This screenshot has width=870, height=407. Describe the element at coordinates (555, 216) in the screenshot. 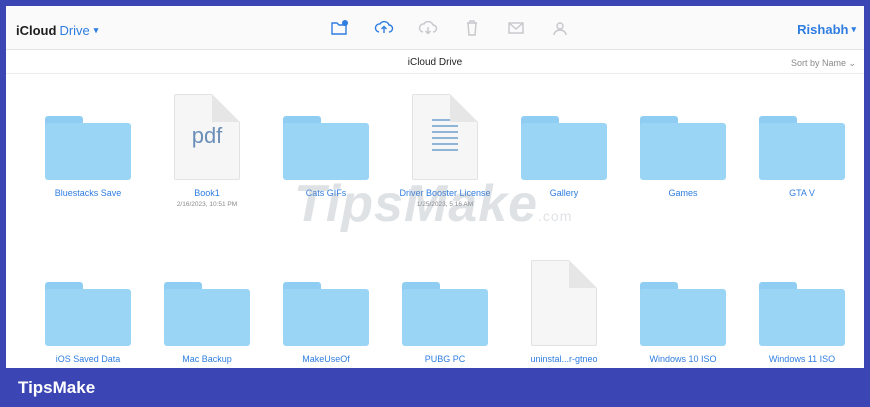

I see `watermark-suffix: .com` at that location.